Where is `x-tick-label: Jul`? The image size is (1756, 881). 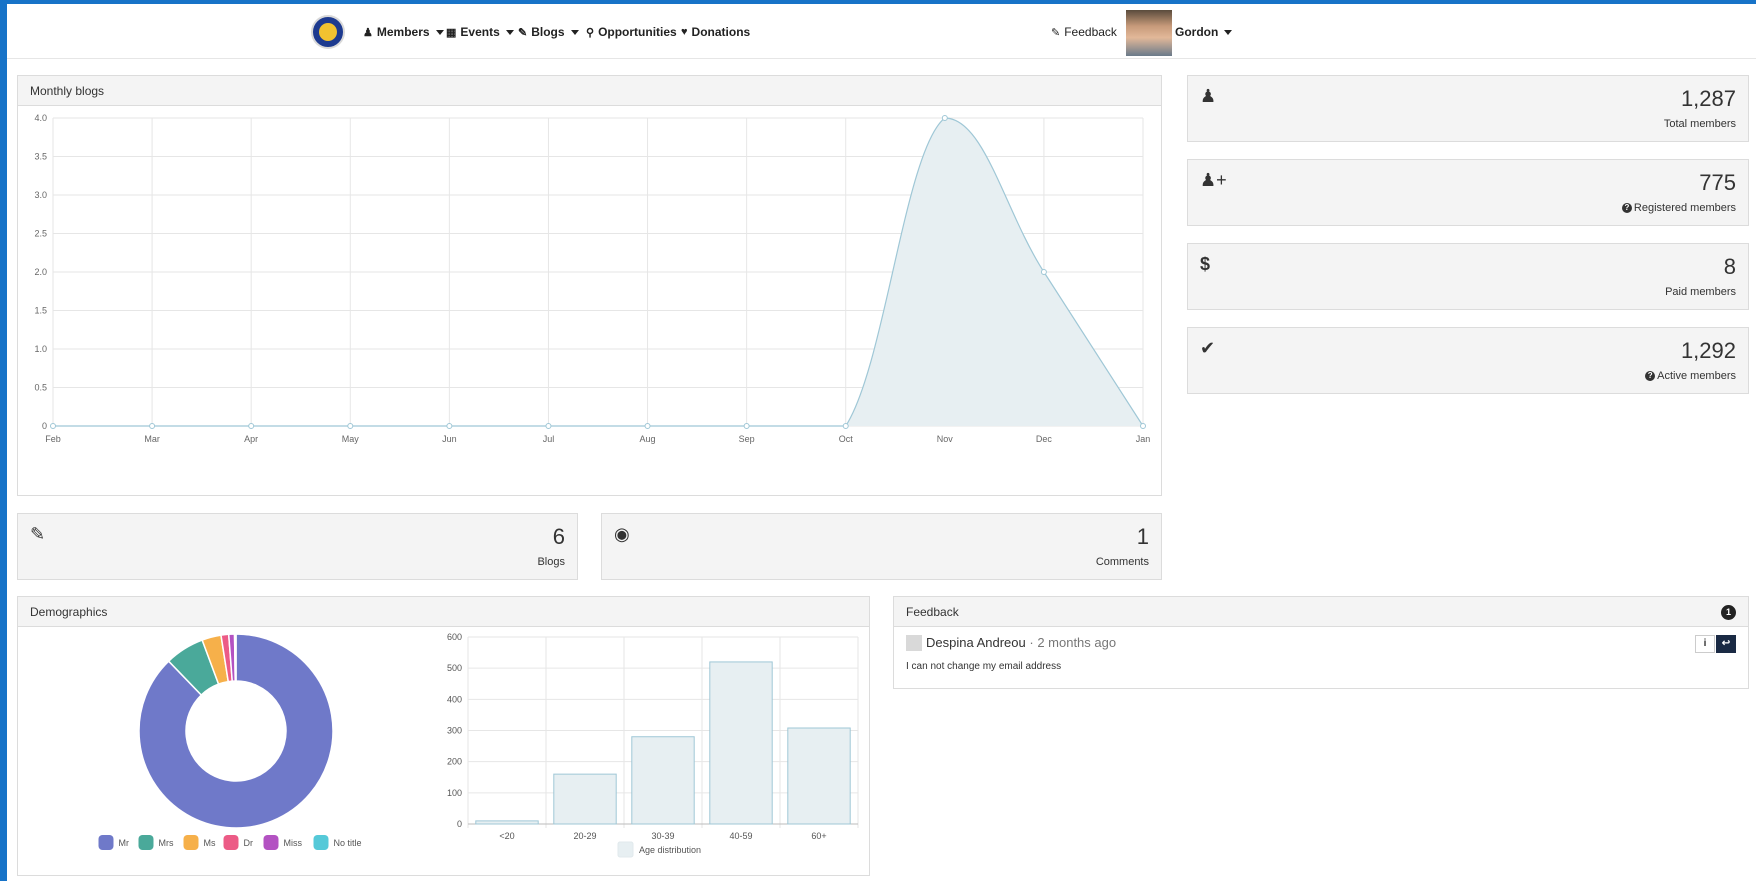 x-tick-label: Jul is located at coordinates (549, 439).